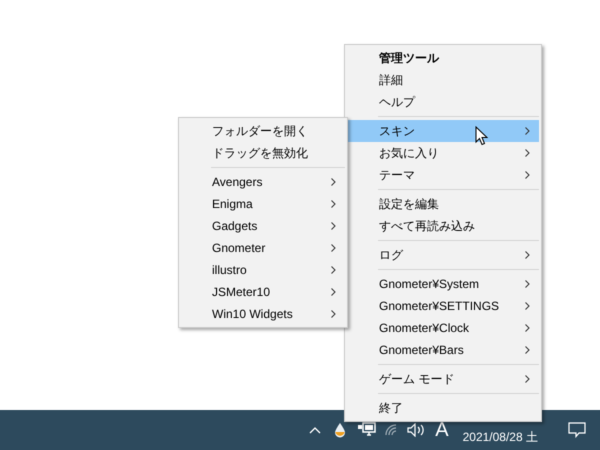  I want to click on menu-item-label: JSMeter10, so click(241, 292).